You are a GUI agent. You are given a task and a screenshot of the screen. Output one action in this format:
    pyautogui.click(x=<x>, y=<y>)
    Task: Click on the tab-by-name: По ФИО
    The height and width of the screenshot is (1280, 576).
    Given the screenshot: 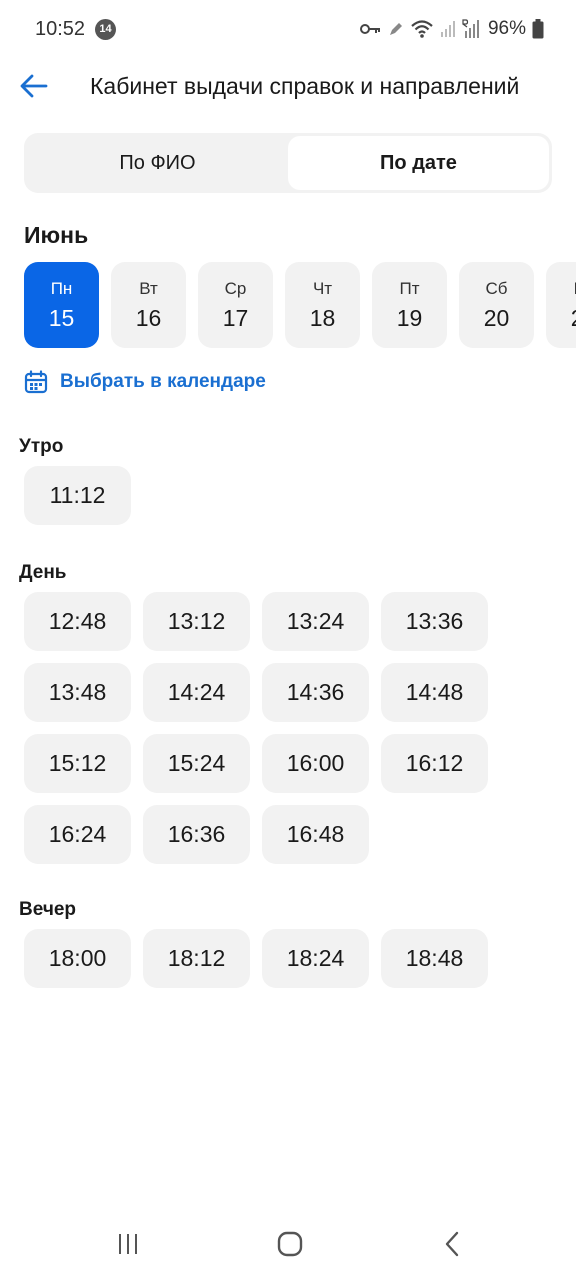 What is the action you would take?
    pyautogui.click(x=157, y=163)
    